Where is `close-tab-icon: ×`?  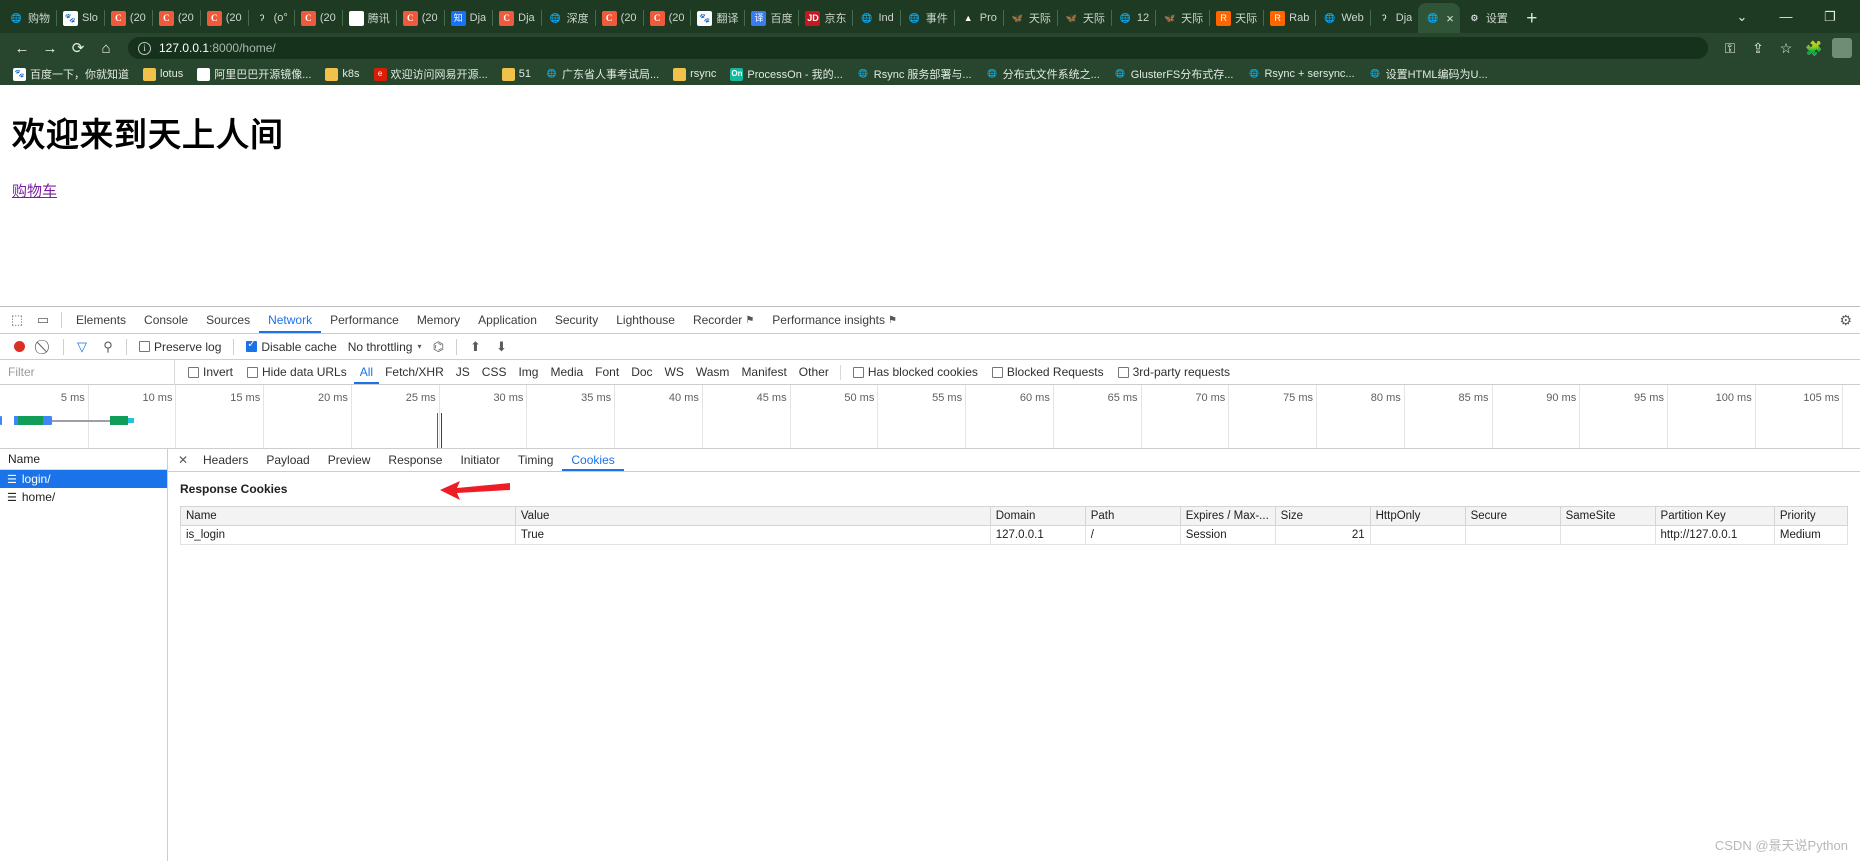 close-tab-icon: × is located at coordinates (1450, 18).